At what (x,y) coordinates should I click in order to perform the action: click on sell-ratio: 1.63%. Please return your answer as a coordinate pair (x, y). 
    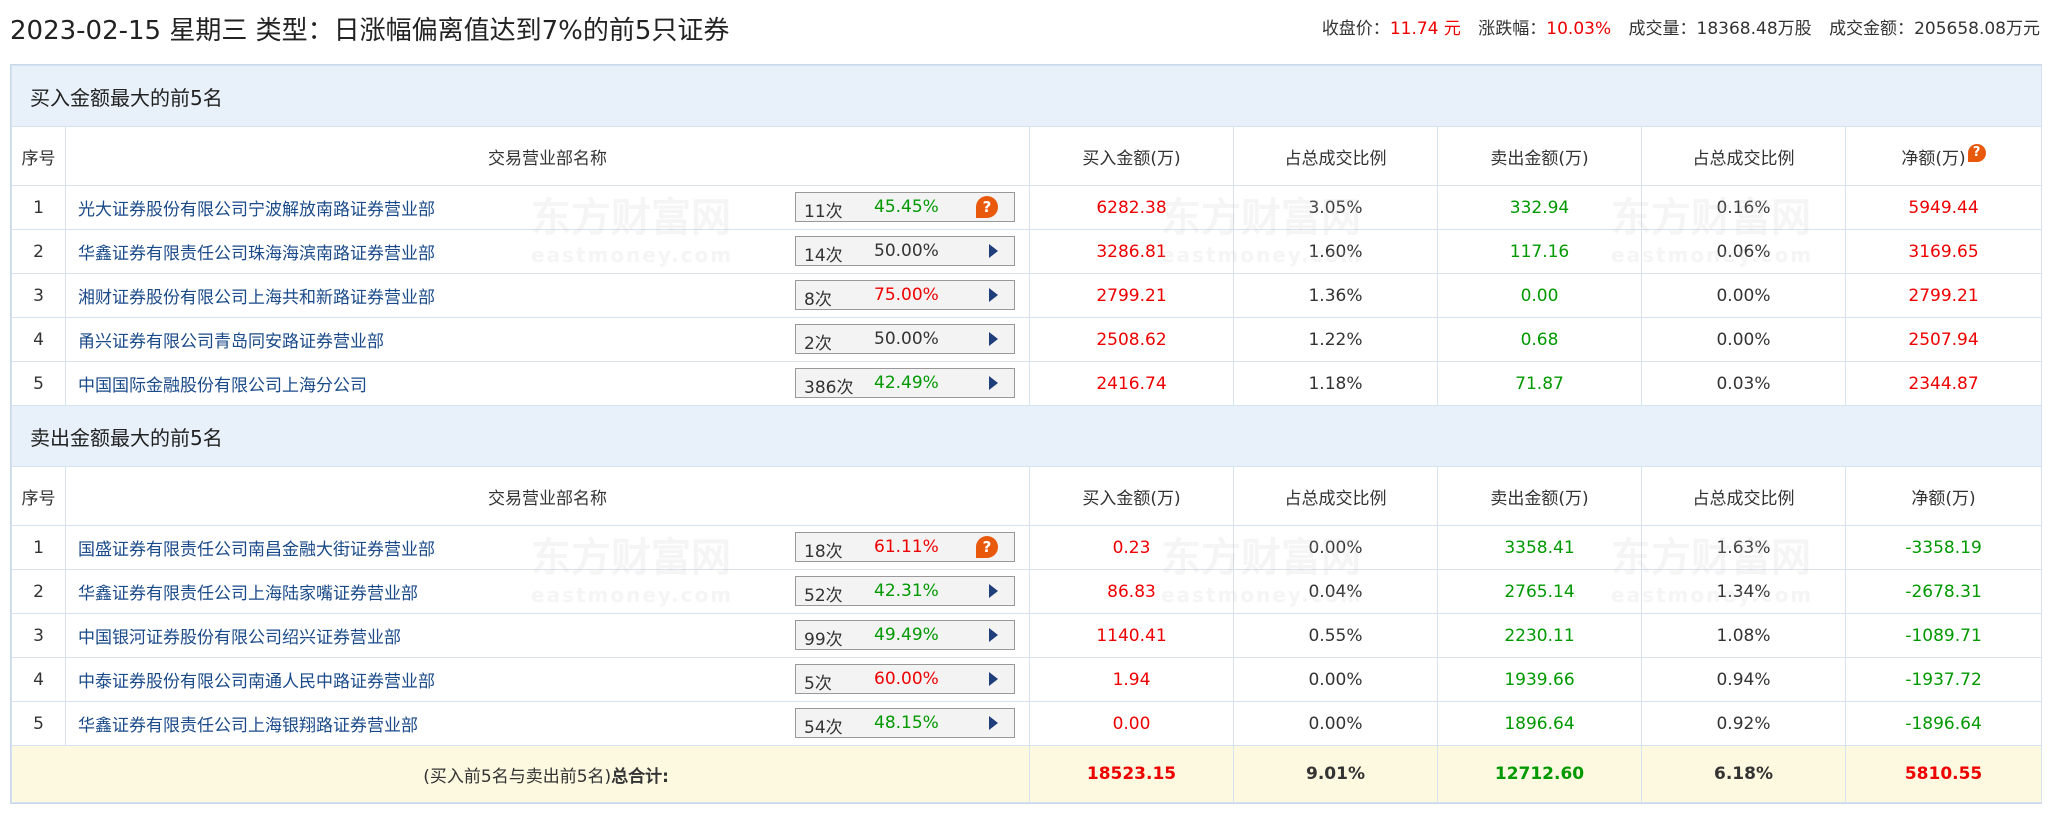
    Looking at the image, I should click on (1743, 547).